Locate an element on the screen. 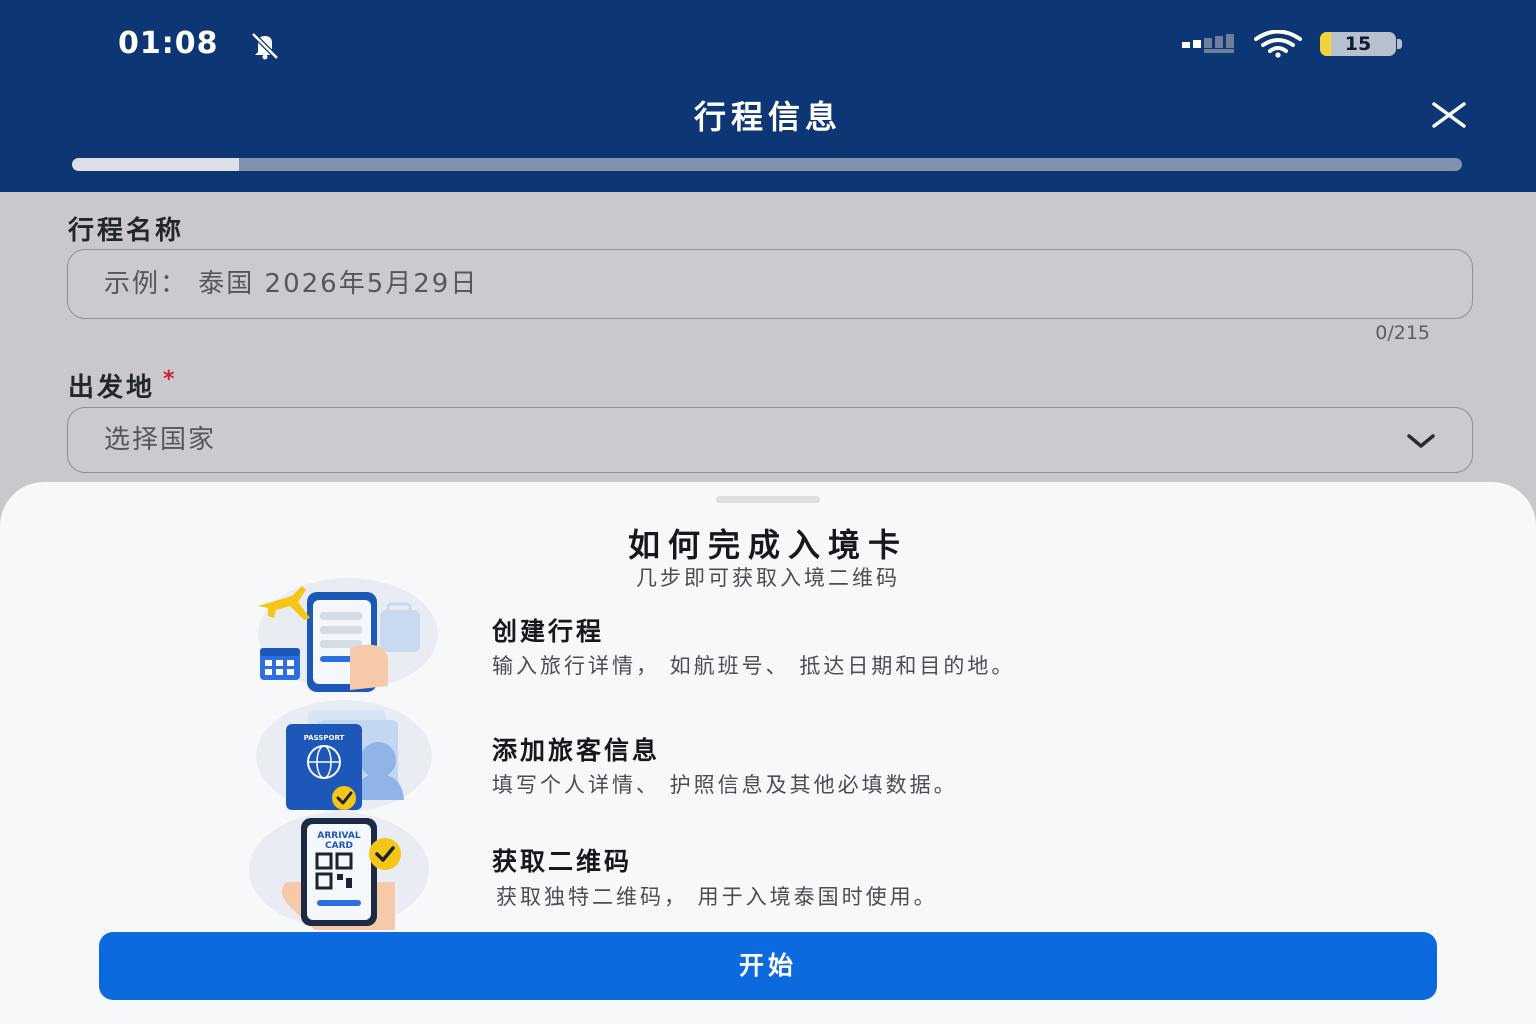 This screenshot has width=1536, height=1024. departure-label-text: 出发地 is located at coordinates (112, 388).